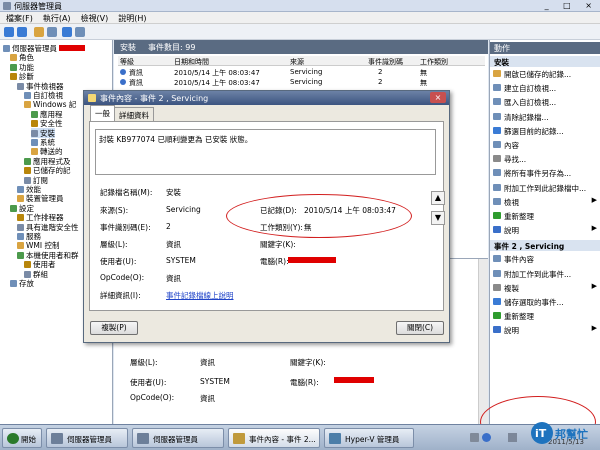  What do you see at coordinates (114, 210) in the screenshot?
I see `source-label: 來源(S):` at bounding box center [114, 210].